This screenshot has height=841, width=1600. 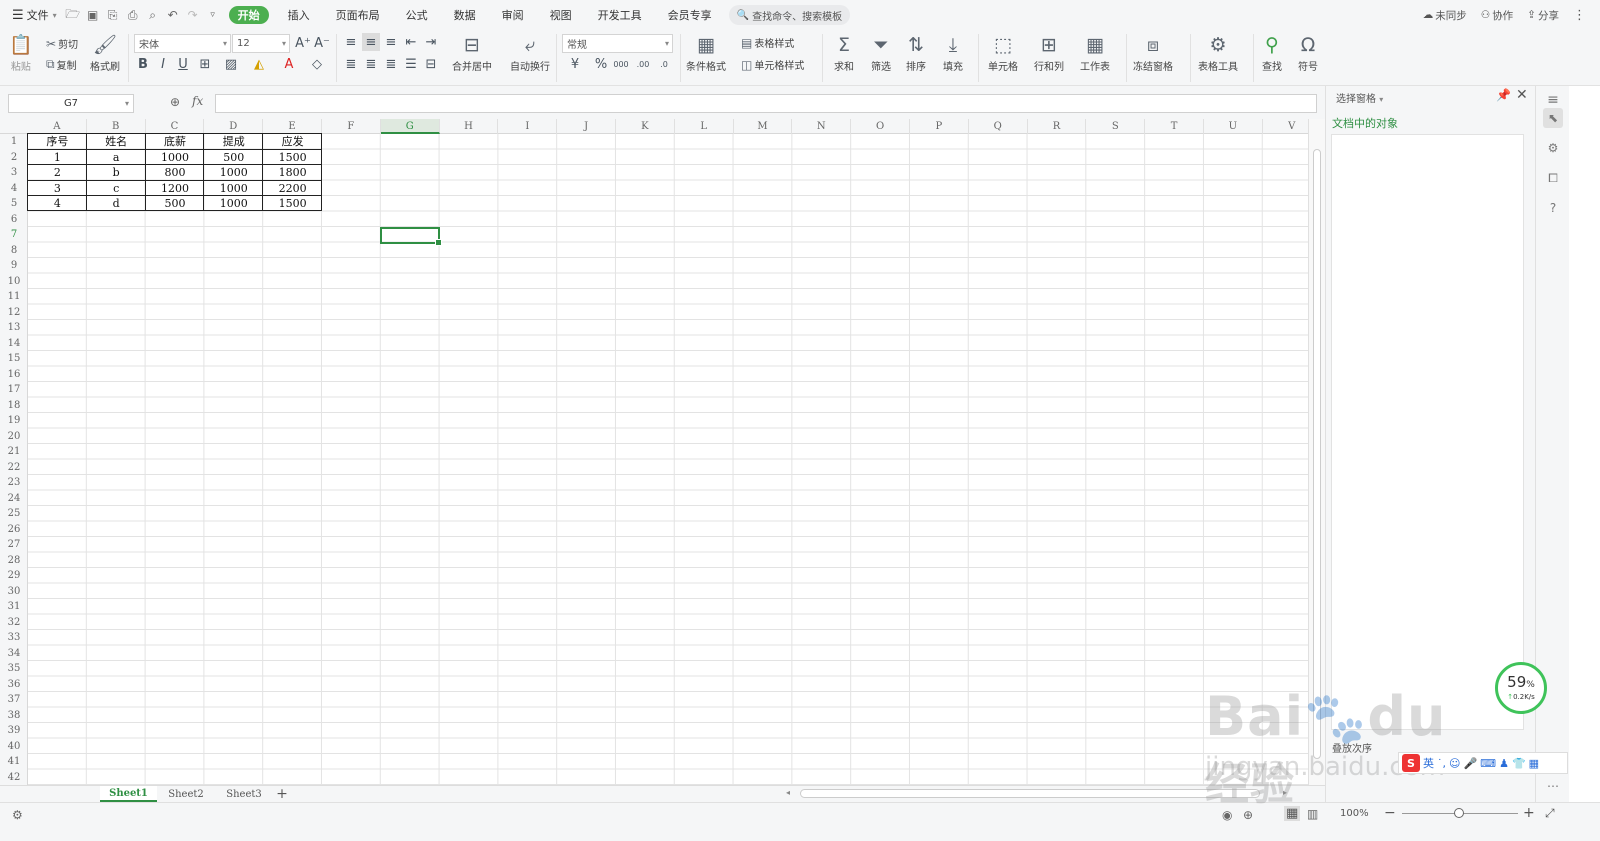 I want to click on cursor-select-icon: ⬉, so click(x=1553, y=118).